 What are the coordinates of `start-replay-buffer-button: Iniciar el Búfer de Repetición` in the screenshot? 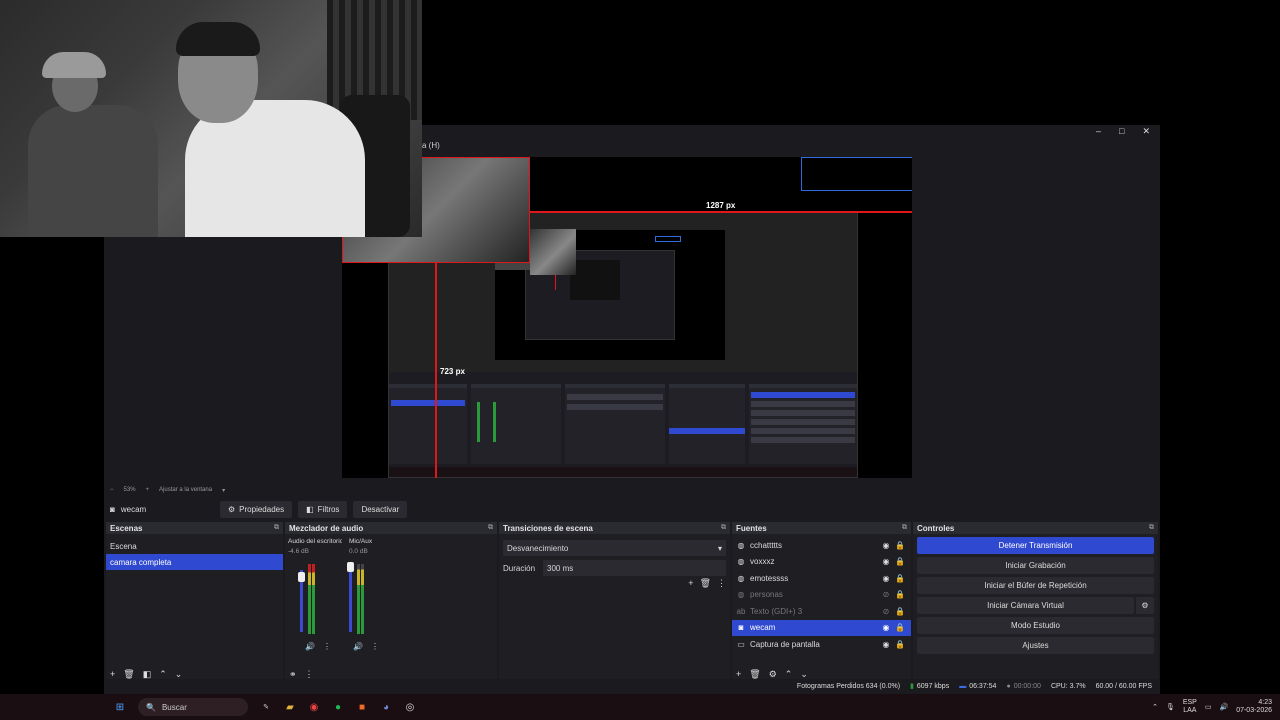 It's located at (1035, 585).